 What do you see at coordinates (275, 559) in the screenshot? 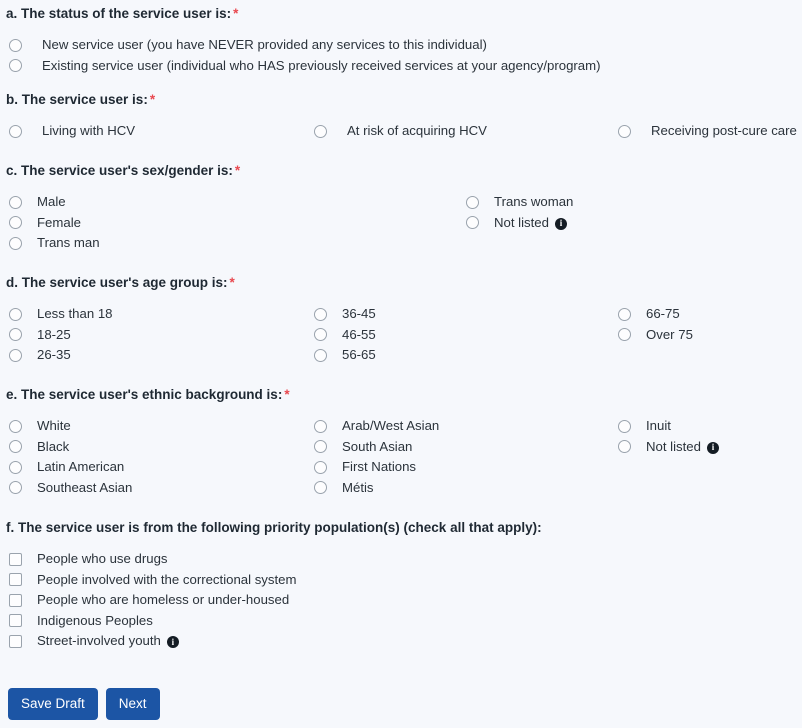
I see `checkbox-f-people-who-use-drugs: People who use drugs` at bounding box center [275, 559].